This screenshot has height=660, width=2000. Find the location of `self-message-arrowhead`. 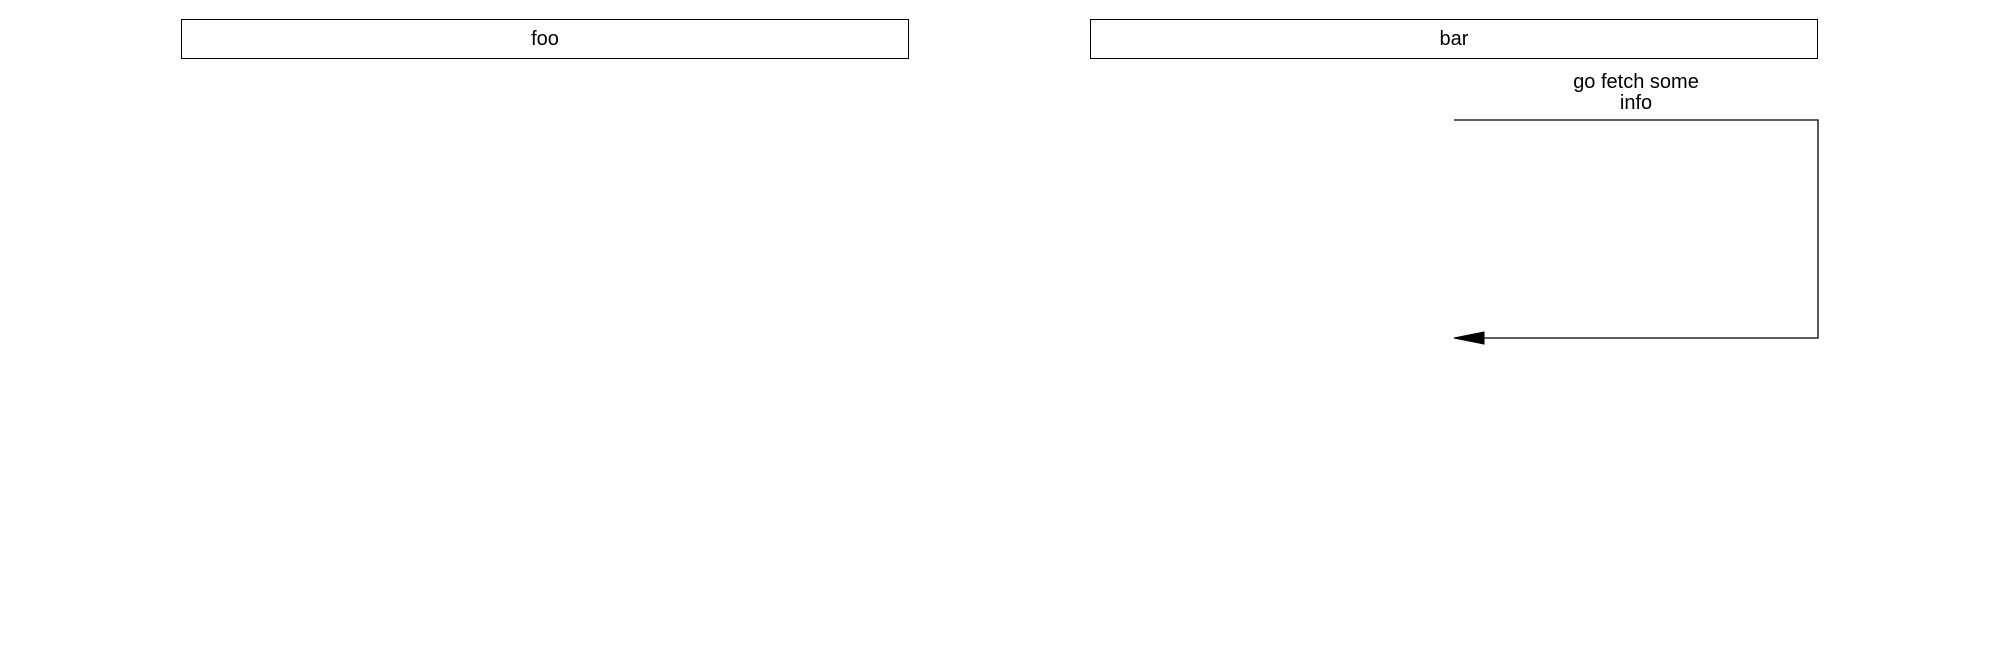

self-message-arrowhead is located at coordinates (1469, 338).